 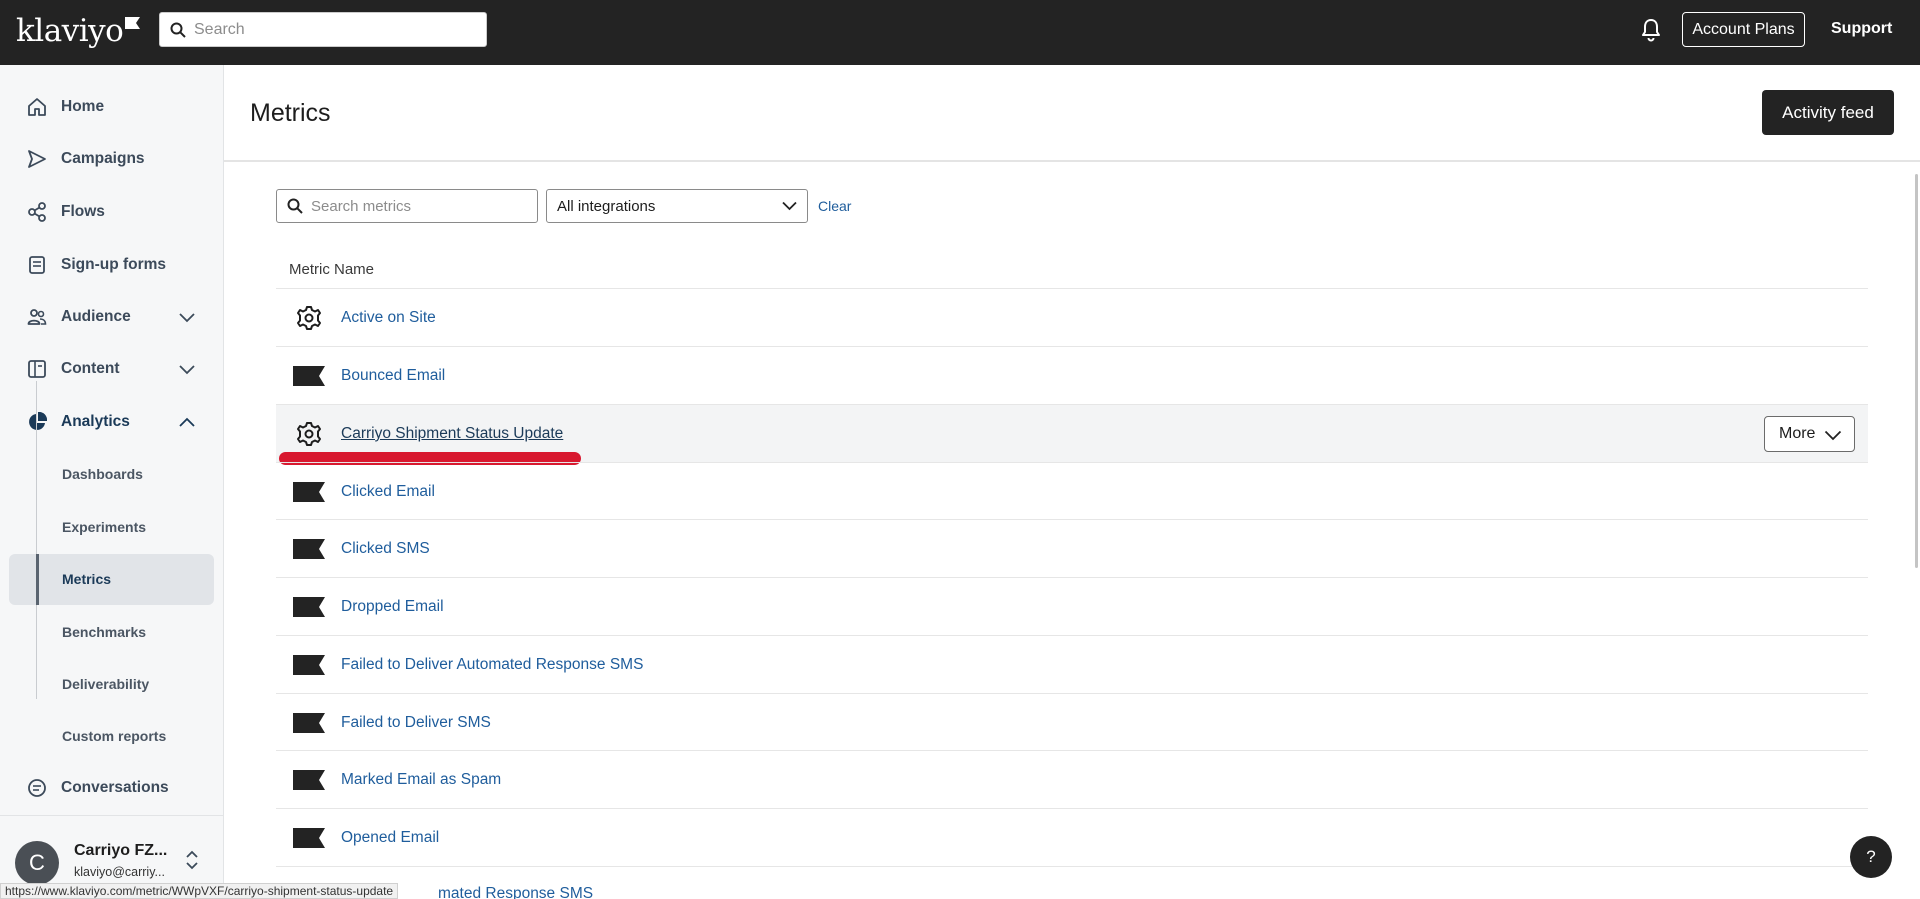 I want to click on account-plans-button: Account Plans, so click(x=1743, y=29).